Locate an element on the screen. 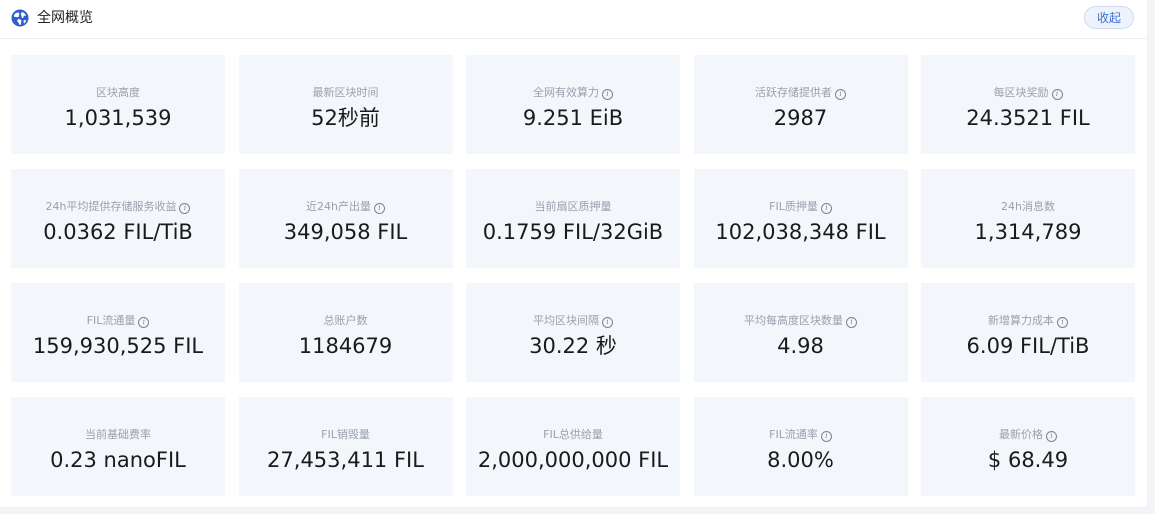  stat-label: 24h消息数 is located at coordinates (1028, 207).